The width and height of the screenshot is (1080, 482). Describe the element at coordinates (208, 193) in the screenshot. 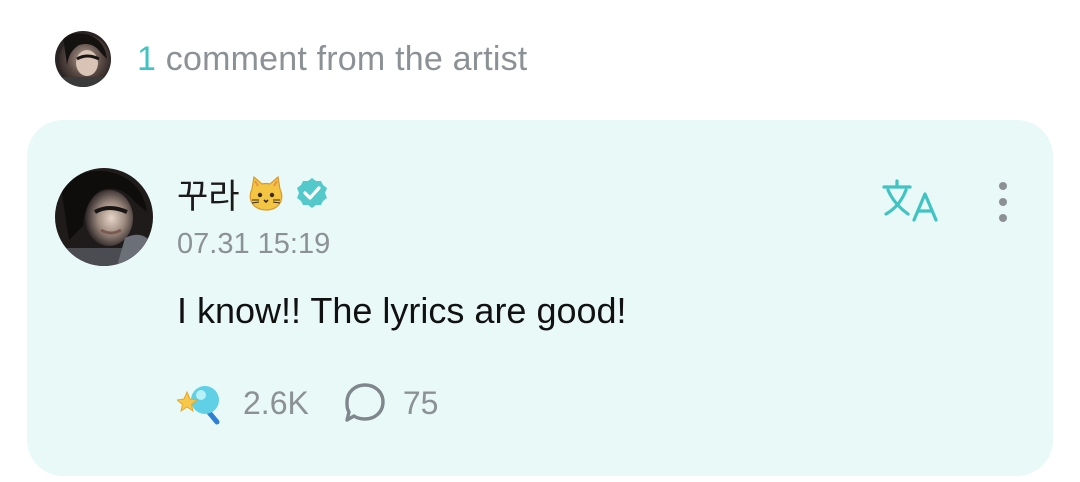

I see `author-name: 꾸라` at that location.